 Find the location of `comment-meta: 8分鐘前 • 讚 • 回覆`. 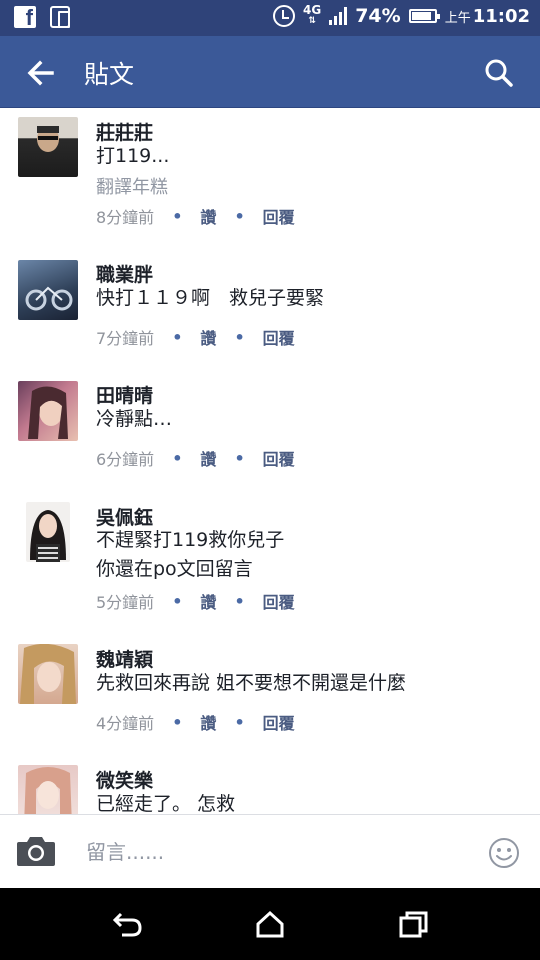

comment-meta: 8分鐘前 • 讚 • 回覆 is located at coordinates (195, 216).